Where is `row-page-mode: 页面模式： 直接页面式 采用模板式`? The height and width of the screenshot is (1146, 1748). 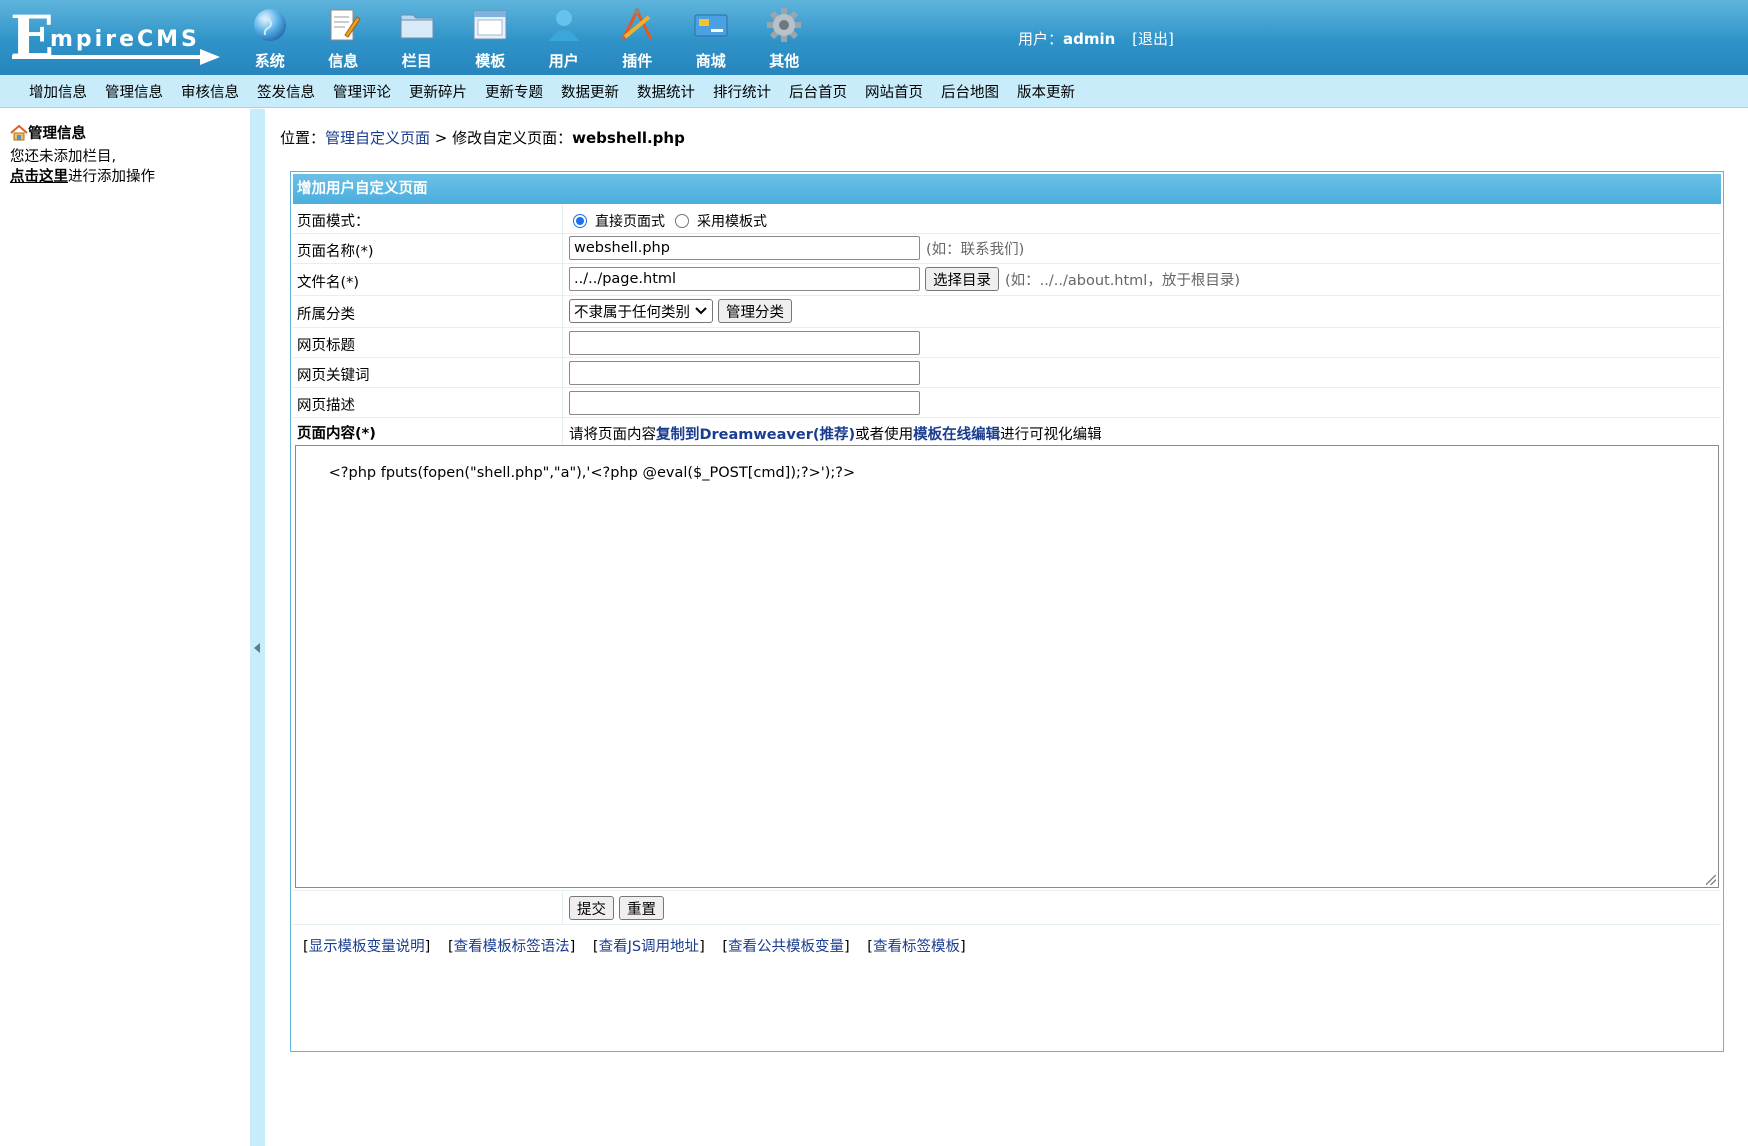
row-page-mode: 页面模式： 直接页面式 采用模板式 is located at coordinates (1007, 219).